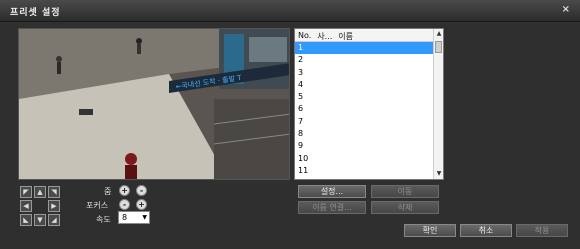 This screenshot has height=249, width=580. I want to click on ptz-left-button: ◀, so click(26, 206).